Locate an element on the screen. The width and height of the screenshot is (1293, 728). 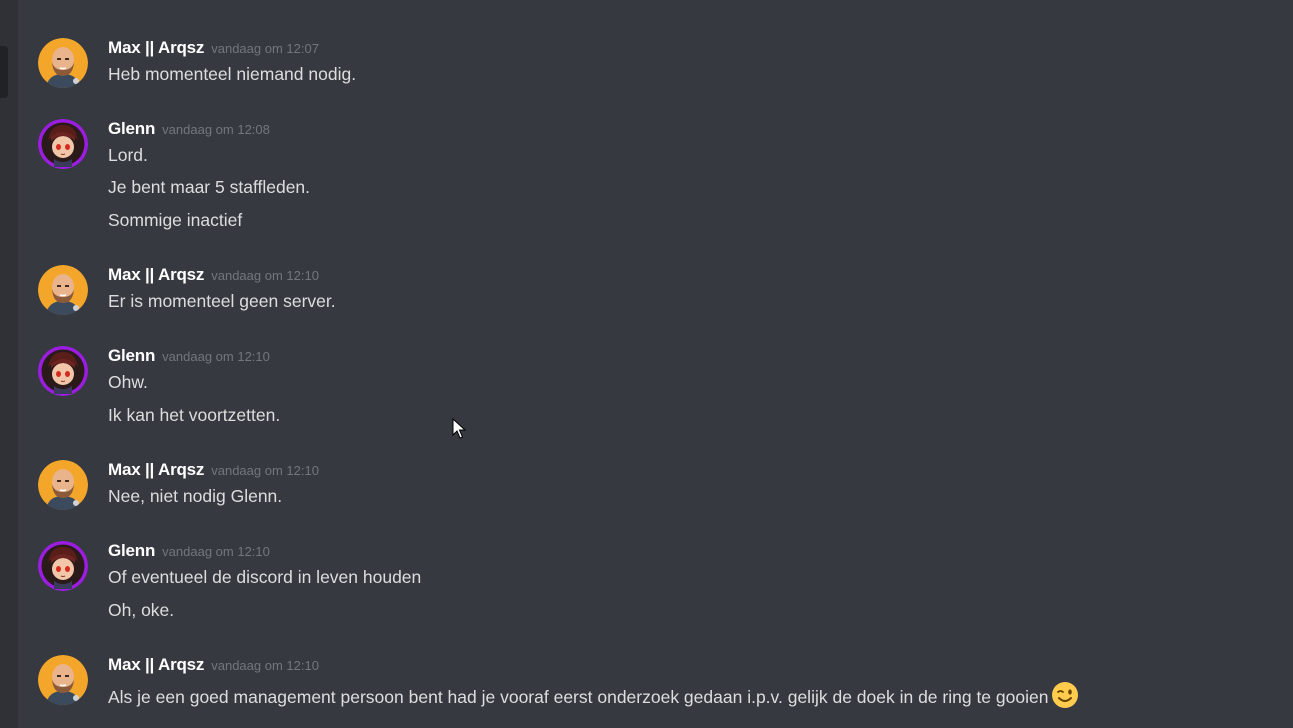
winking-face-emoji-icon is located at coordinates (1065, 697).